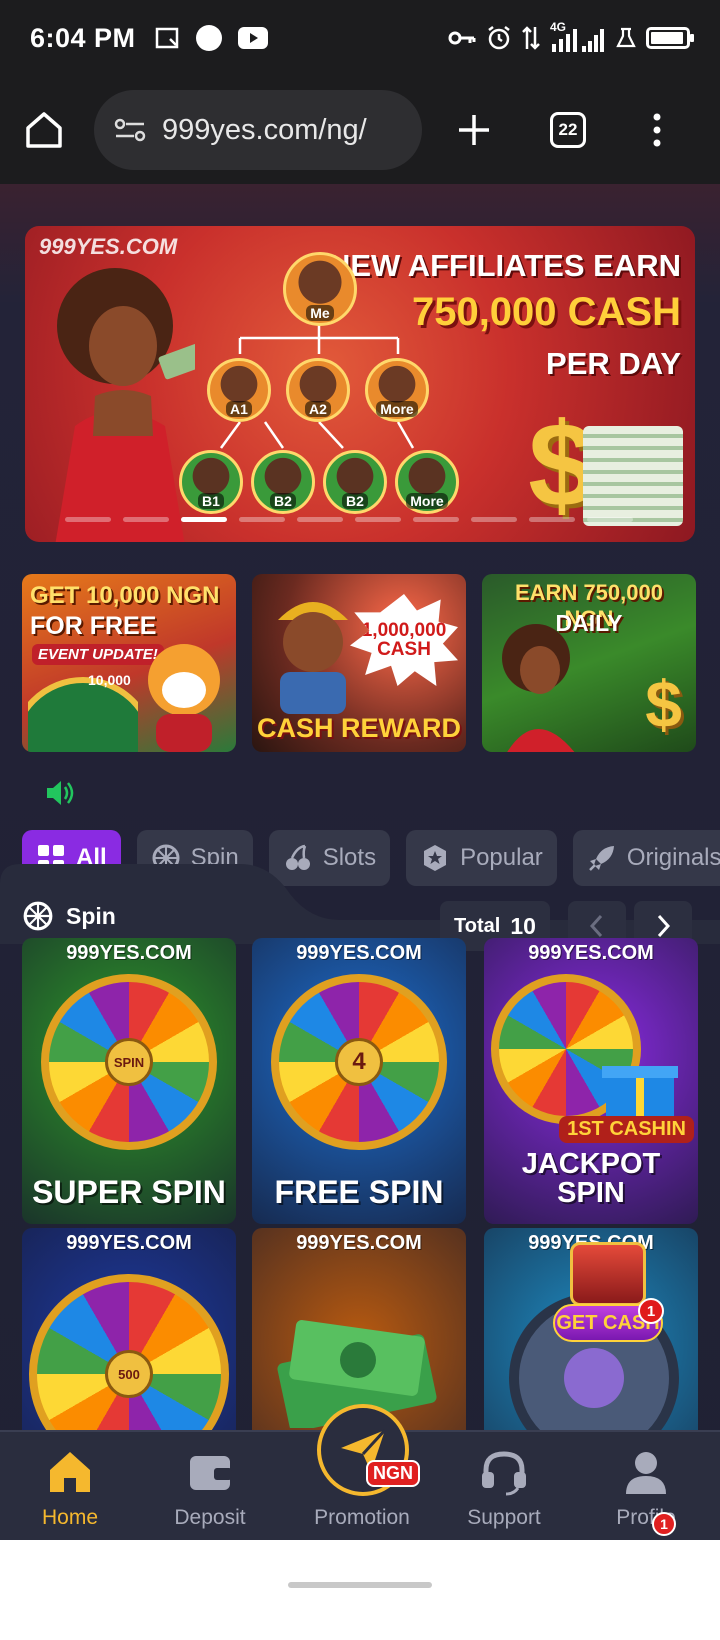  I want to click on record-dot-icon, so click(208, 38).